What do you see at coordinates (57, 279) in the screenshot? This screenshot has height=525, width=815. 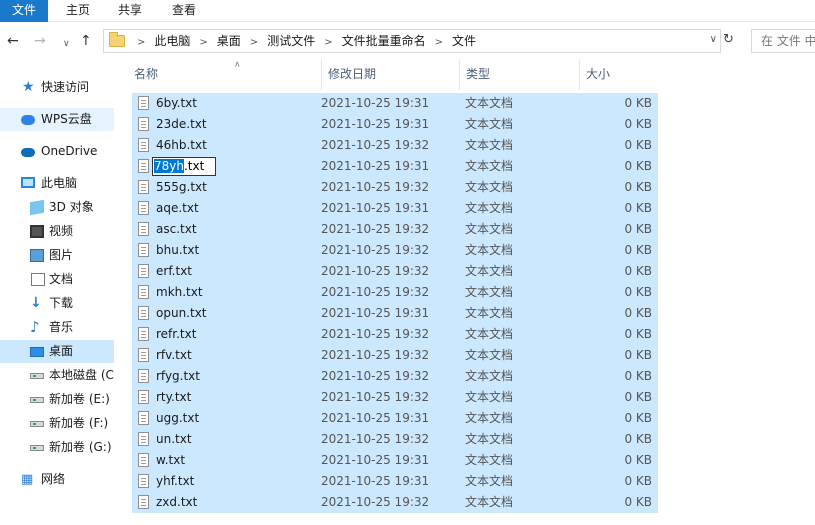 I see `sidebar-item-documents: 文档` at bounding box center [57, 279].